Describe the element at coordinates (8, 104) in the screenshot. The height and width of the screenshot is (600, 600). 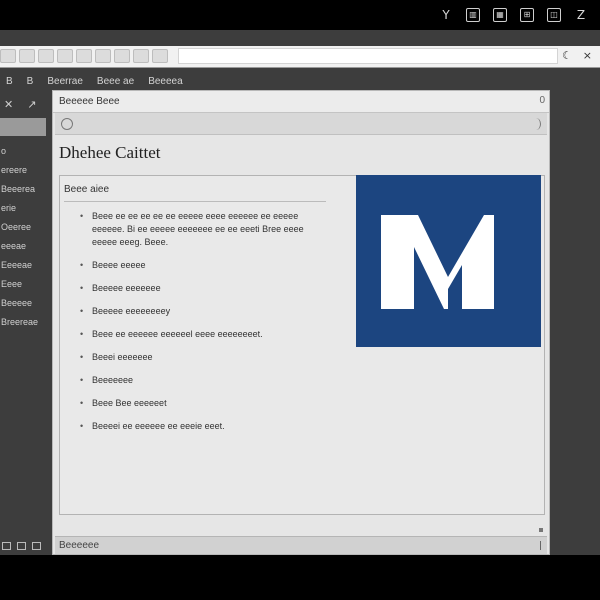
I see `collapse-icon: ✕` at that location.